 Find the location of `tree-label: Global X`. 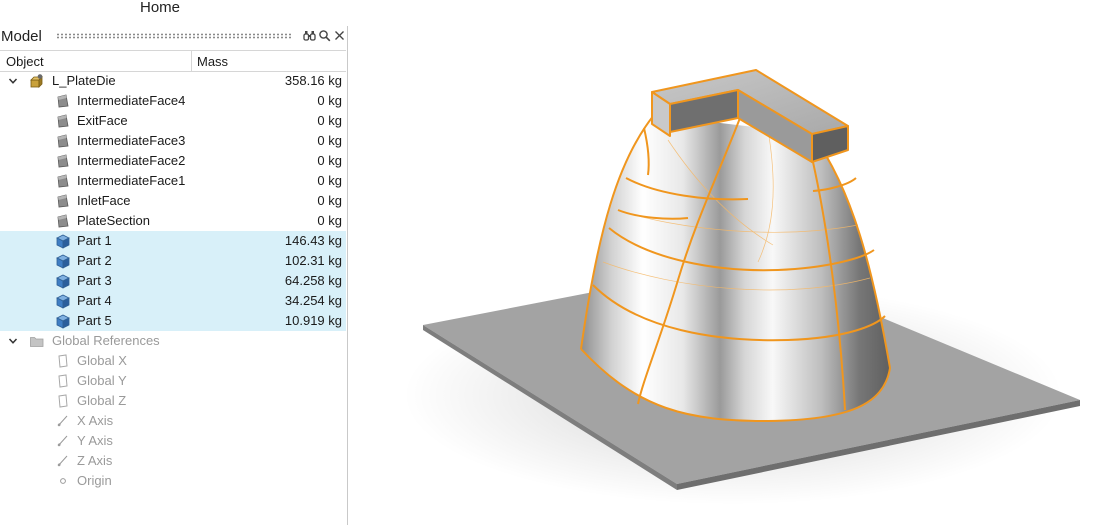

tree-label: Global X is located at coordinates (102, 360).